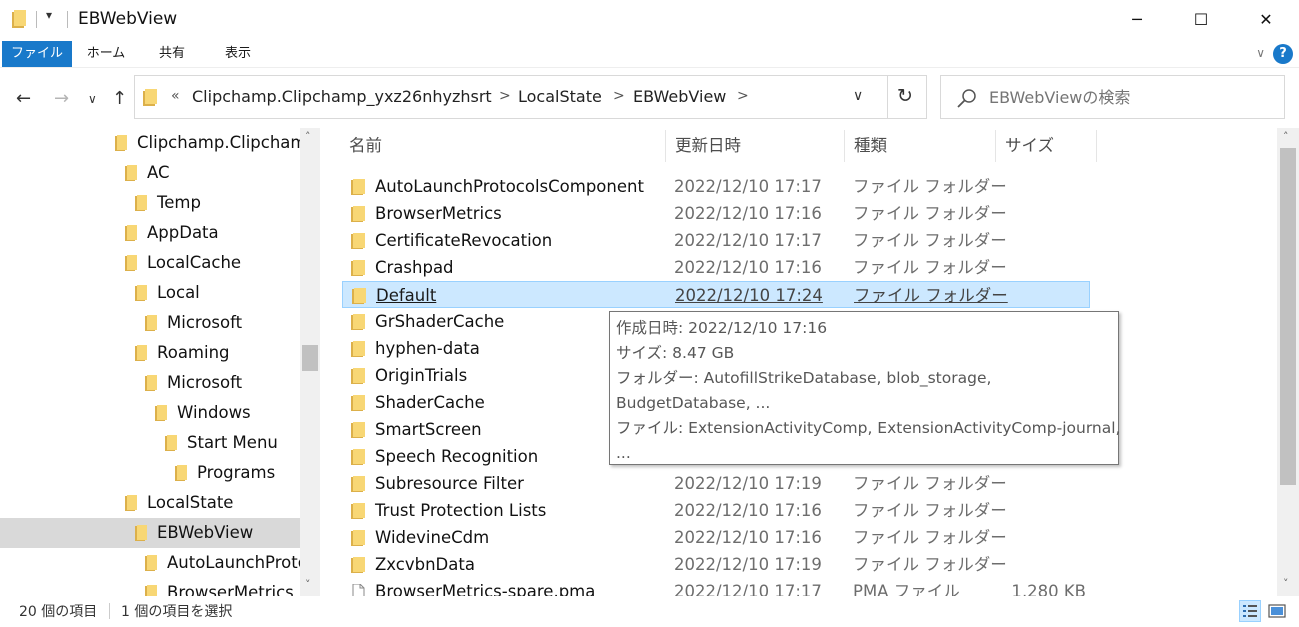  Describe the element at coordinates (150, 563) in the screenshot. I see `tree-item: AutoLaunchProtocolsComponent` at that location.